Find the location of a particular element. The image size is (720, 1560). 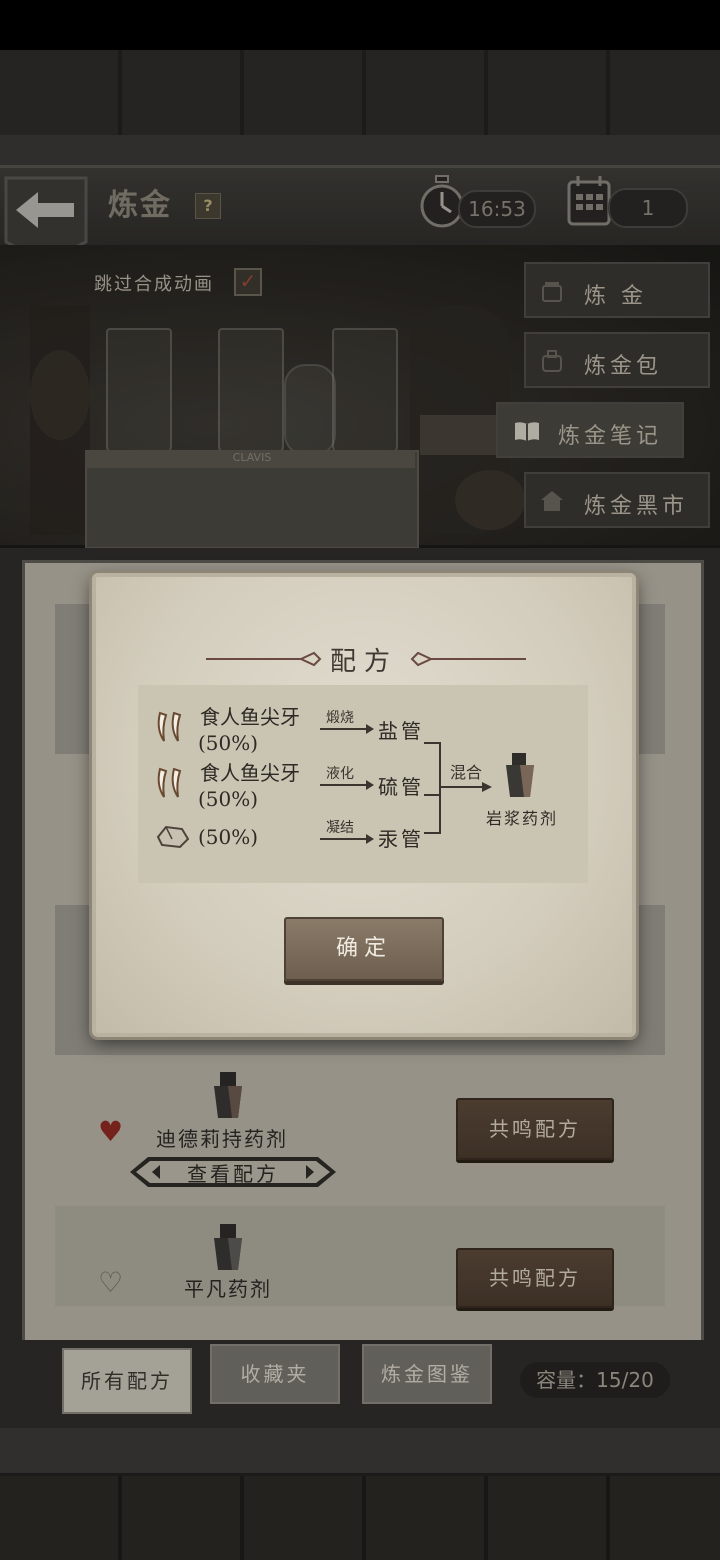

mix-label: 混合 is located at coordinates (466, 772).